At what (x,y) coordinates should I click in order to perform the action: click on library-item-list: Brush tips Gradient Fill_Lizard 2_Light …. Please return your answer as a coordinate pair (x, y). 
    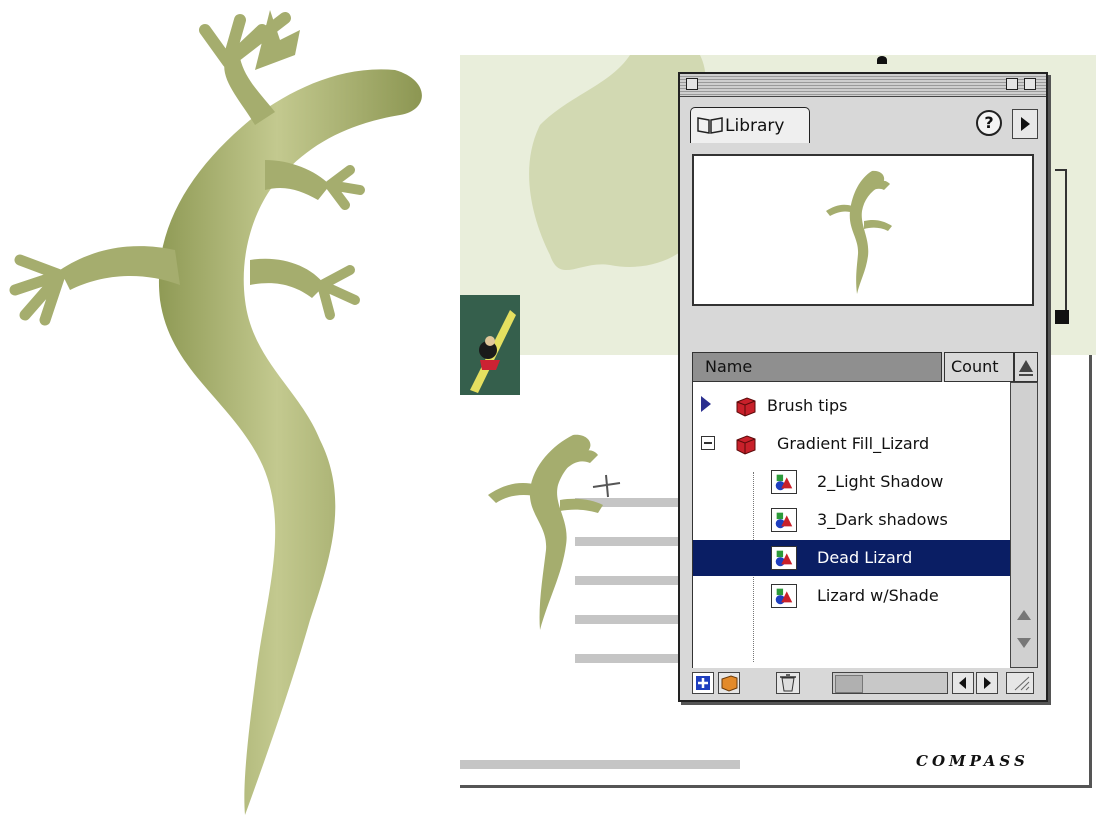
    Looking at the image, I should click on (851, 525).